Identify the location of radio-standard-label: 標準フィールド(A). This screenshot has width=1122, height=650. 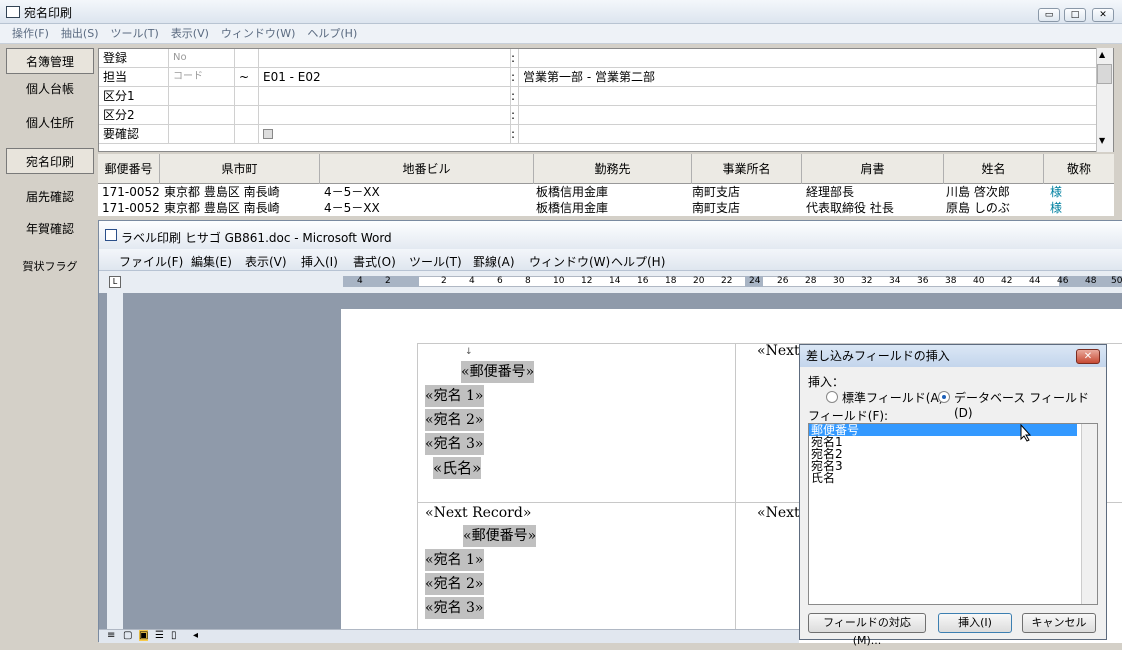
(892, 397).